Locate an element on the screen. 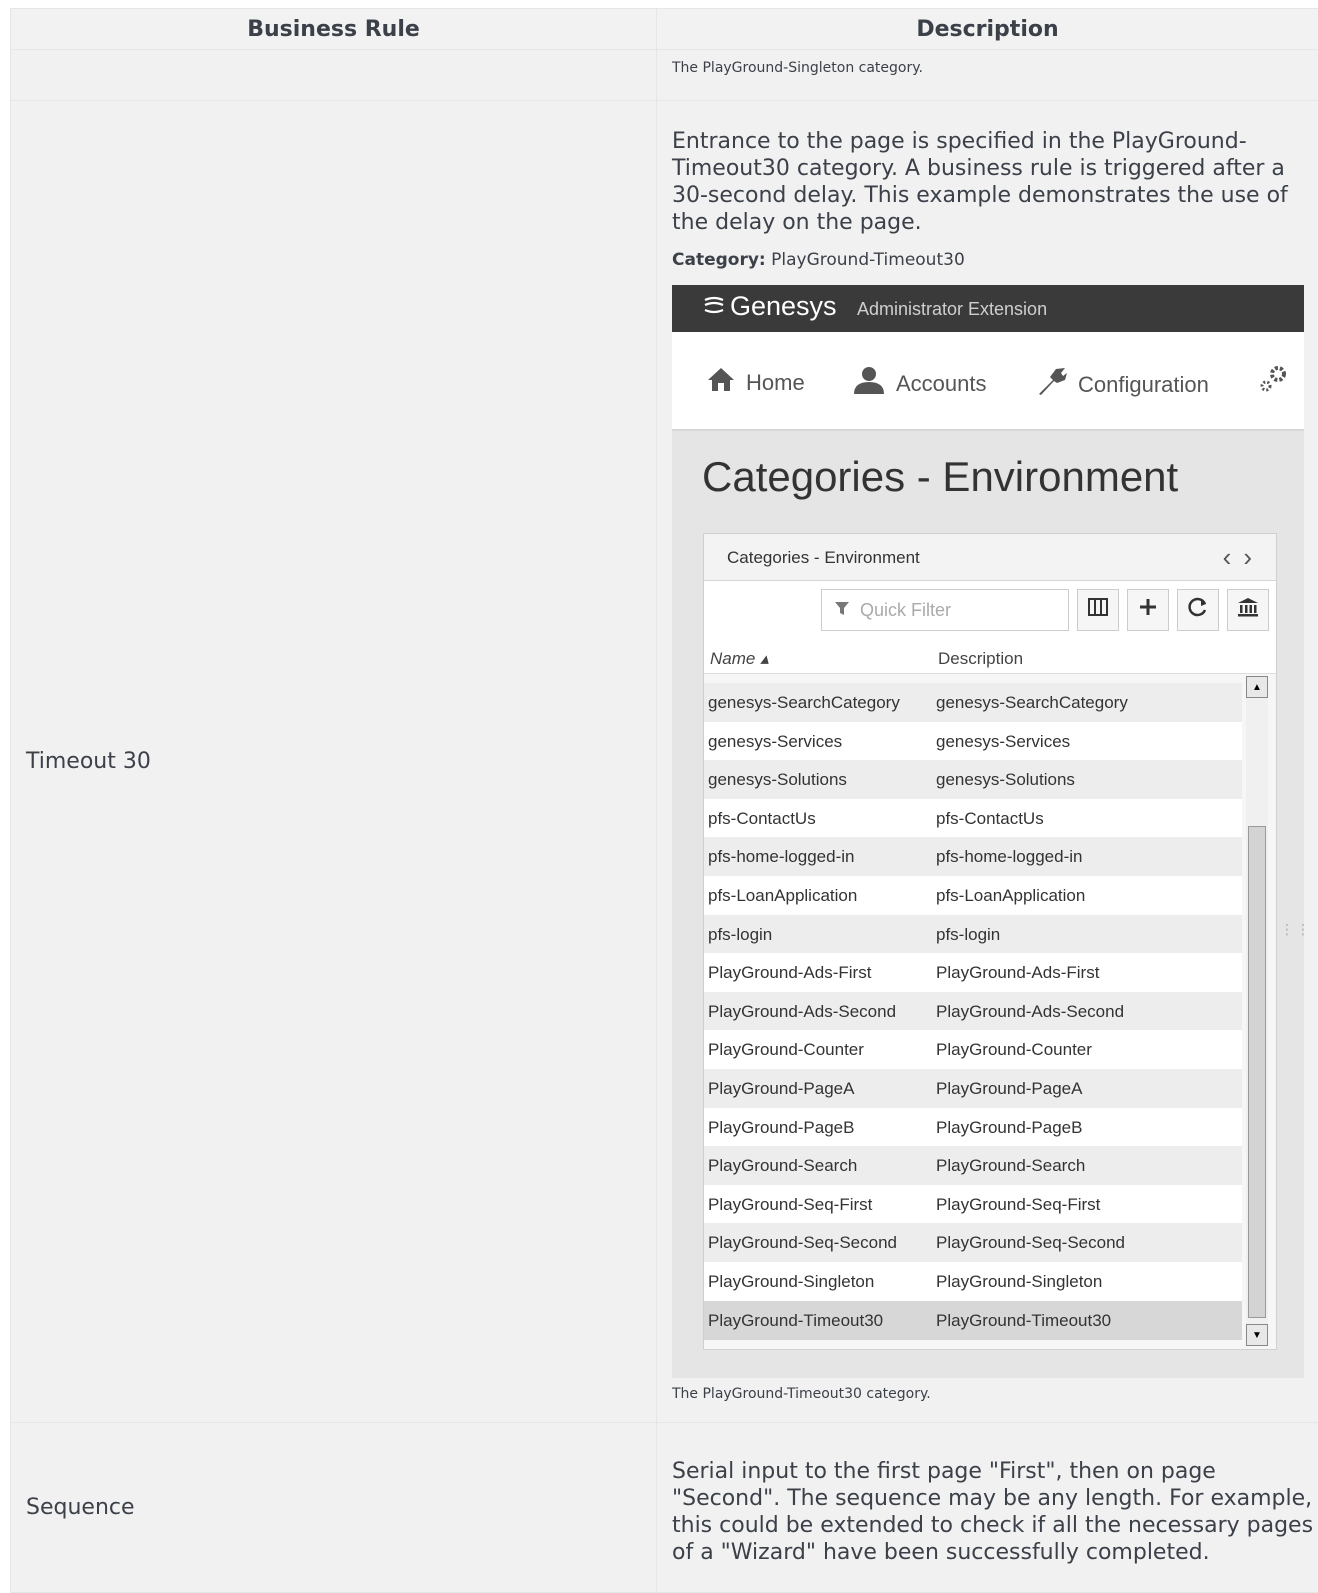 The height and width of the screenshot is (1593, 1318). grid-header: Name ▴ Description is located at coordinates (990, 655).